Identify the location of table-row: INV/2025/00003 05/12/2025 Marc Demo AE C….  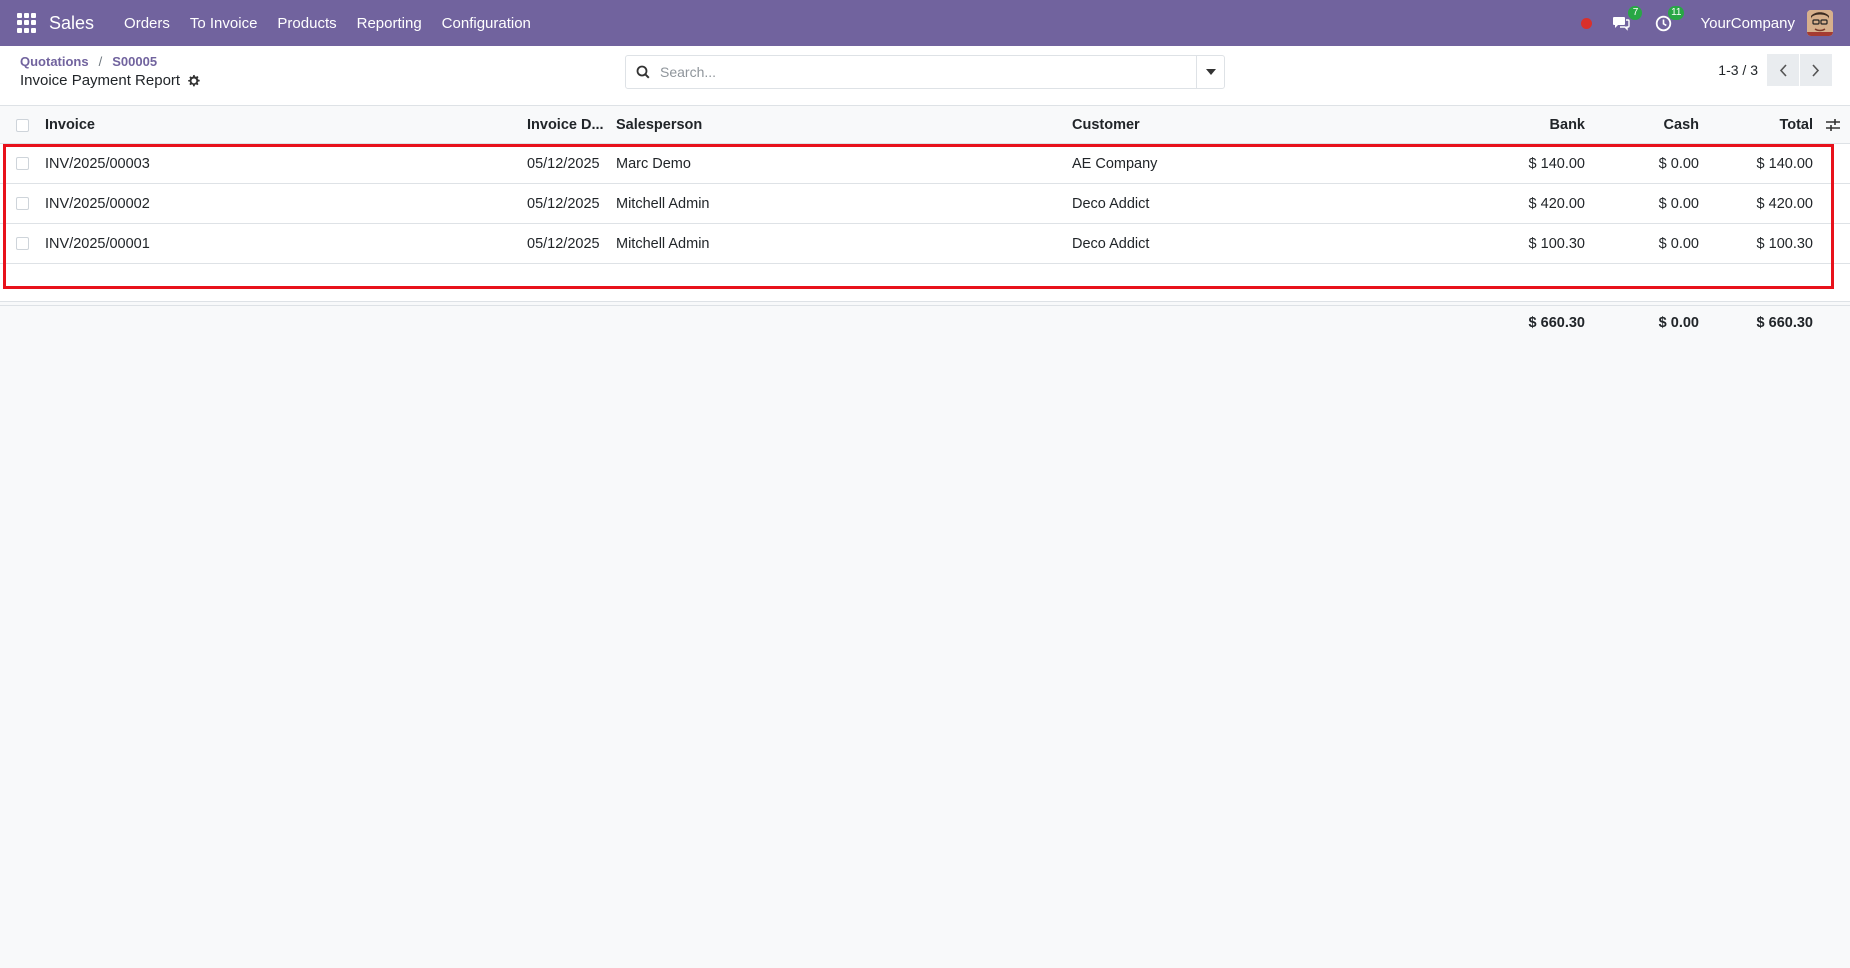
(925, 164).